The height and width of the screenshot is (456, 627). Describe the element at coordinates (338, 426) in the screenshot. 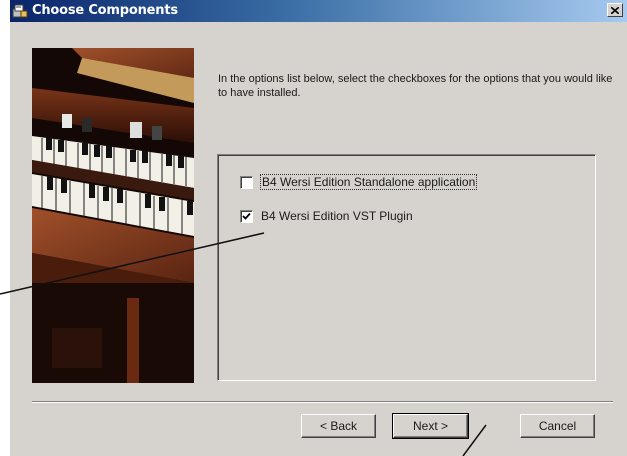

I see `back-button: < Back` at that location.